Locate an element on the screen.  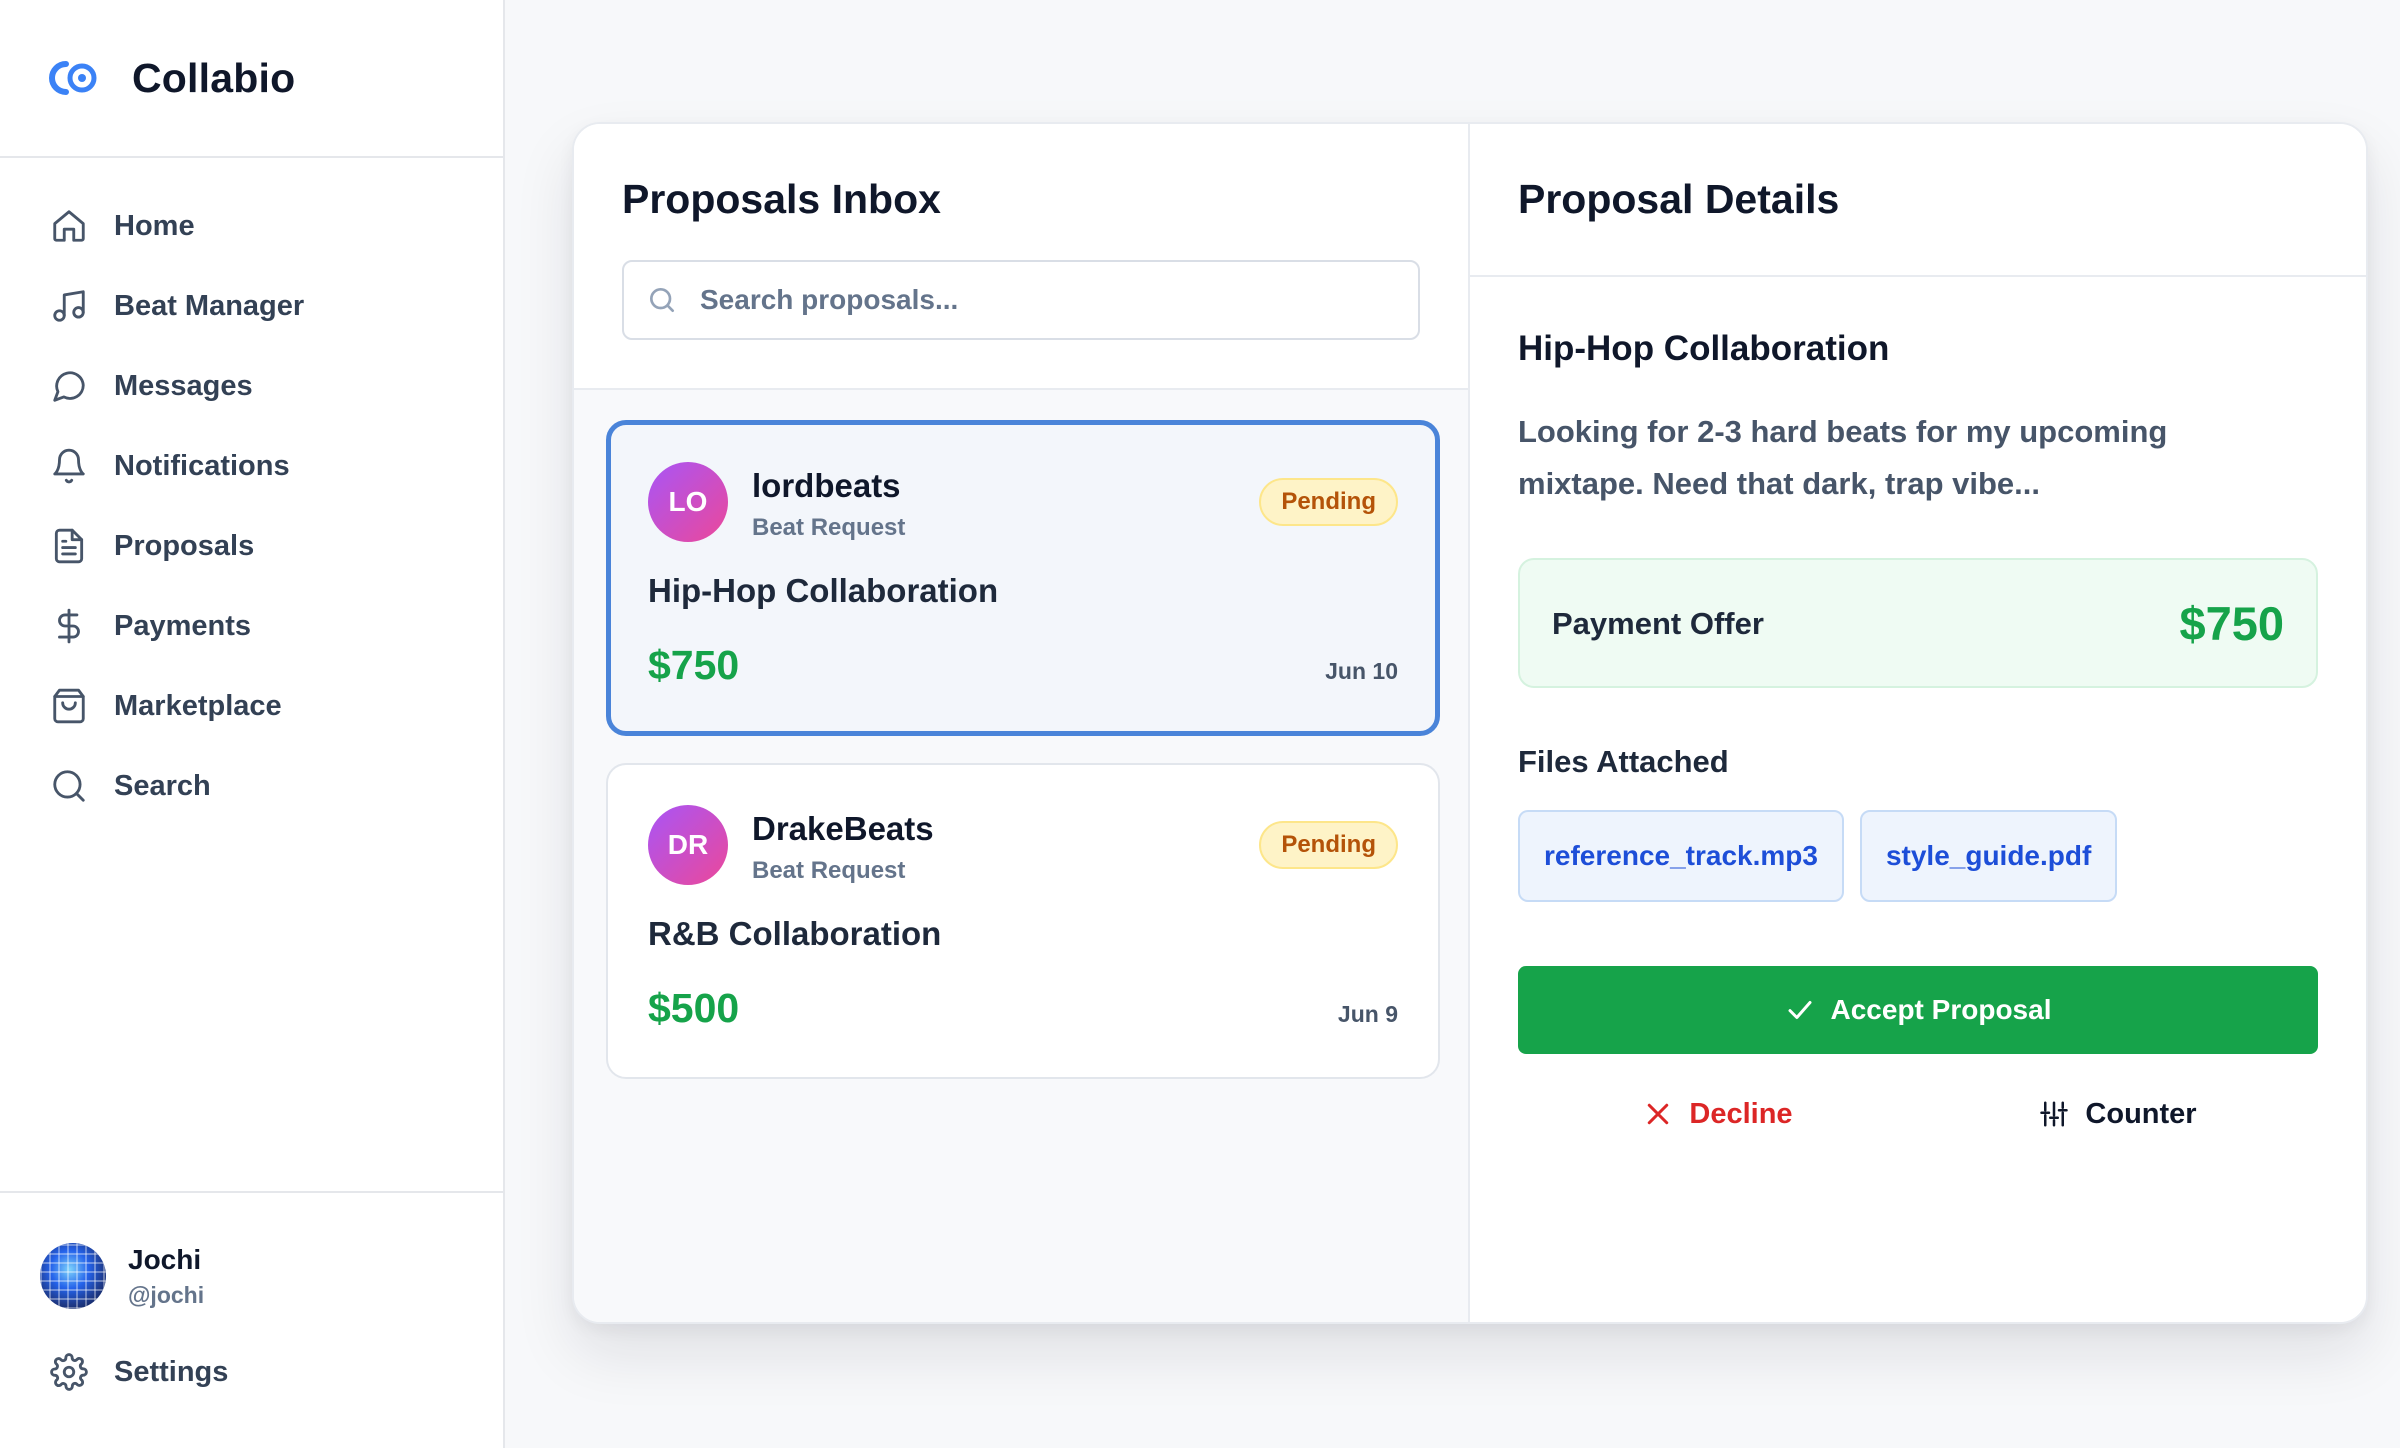
inbox-title: Proposals Inbox is located at coordinates (781, 199).